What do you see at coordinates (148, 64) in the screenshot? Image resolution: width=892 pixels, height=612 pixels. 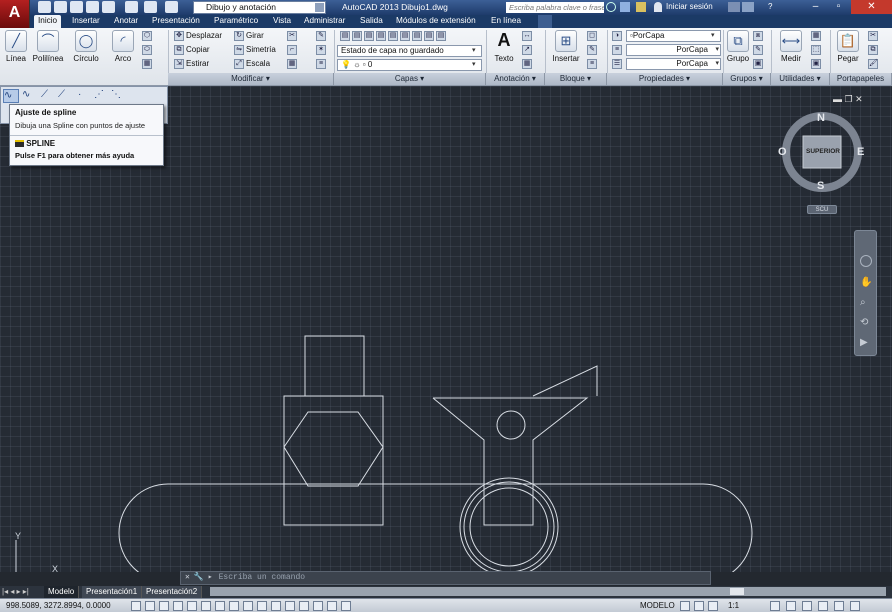 I see `hatch-tool: ▦` at bounding box center [148, 64].